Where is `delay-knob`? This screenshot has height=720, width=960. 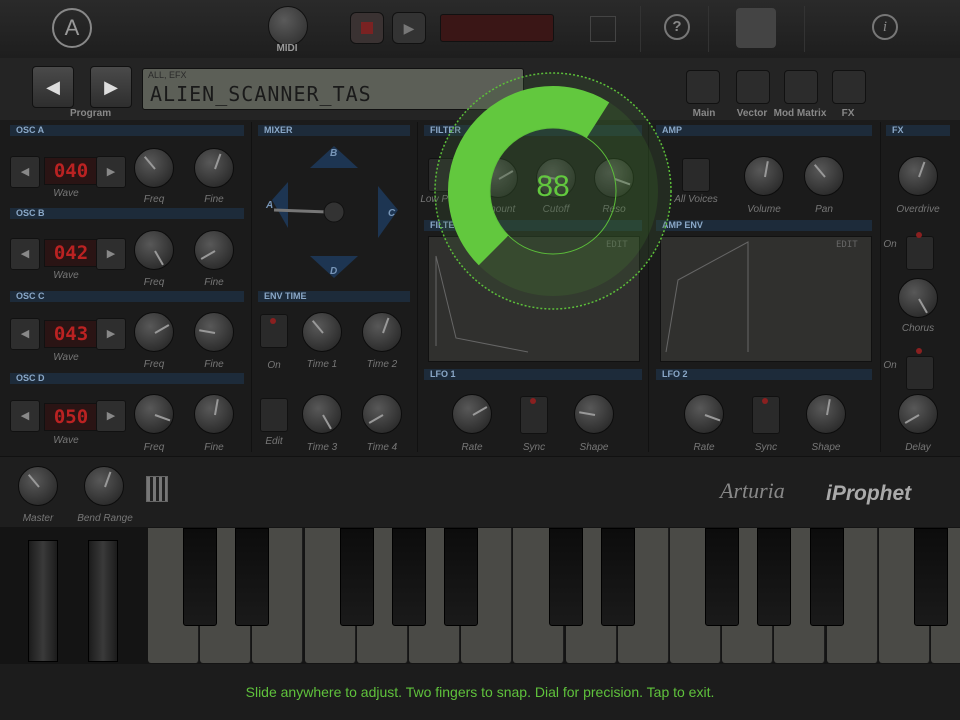
delay-knob is located at coordinates (918, 414).